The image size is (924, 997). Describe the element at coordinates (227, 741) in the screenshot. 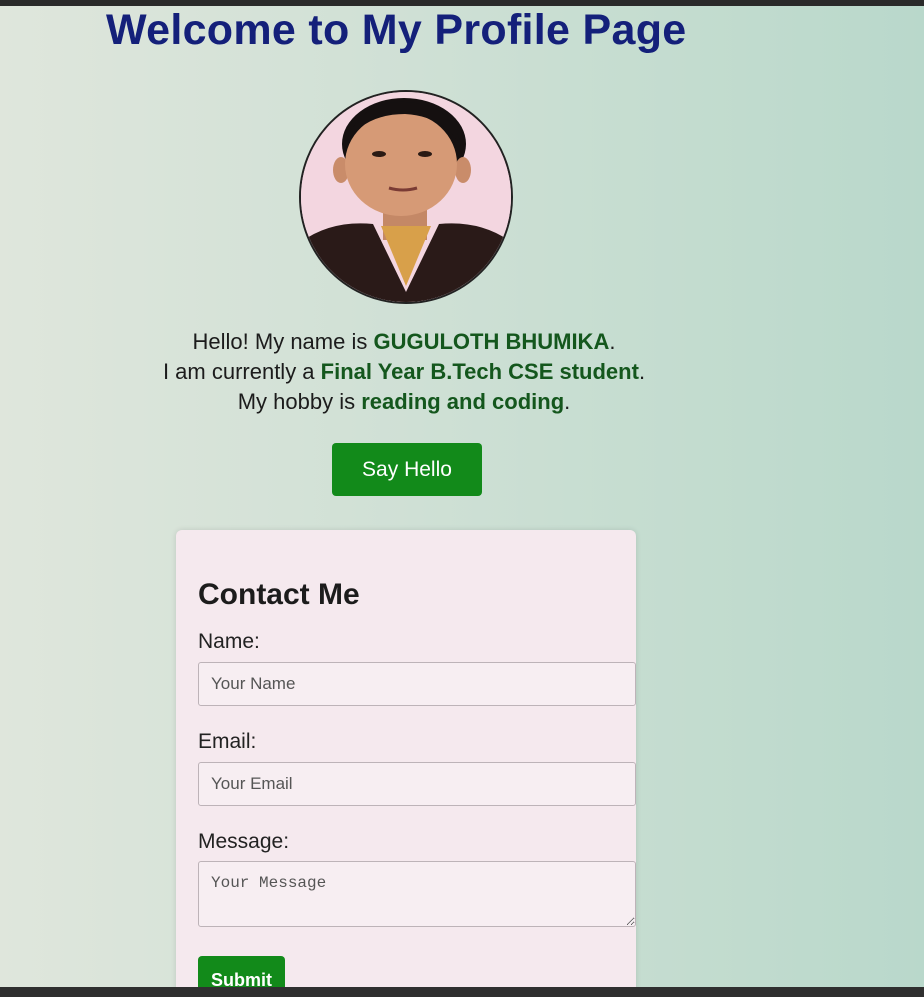

I see `email-label: Email:` at that location.